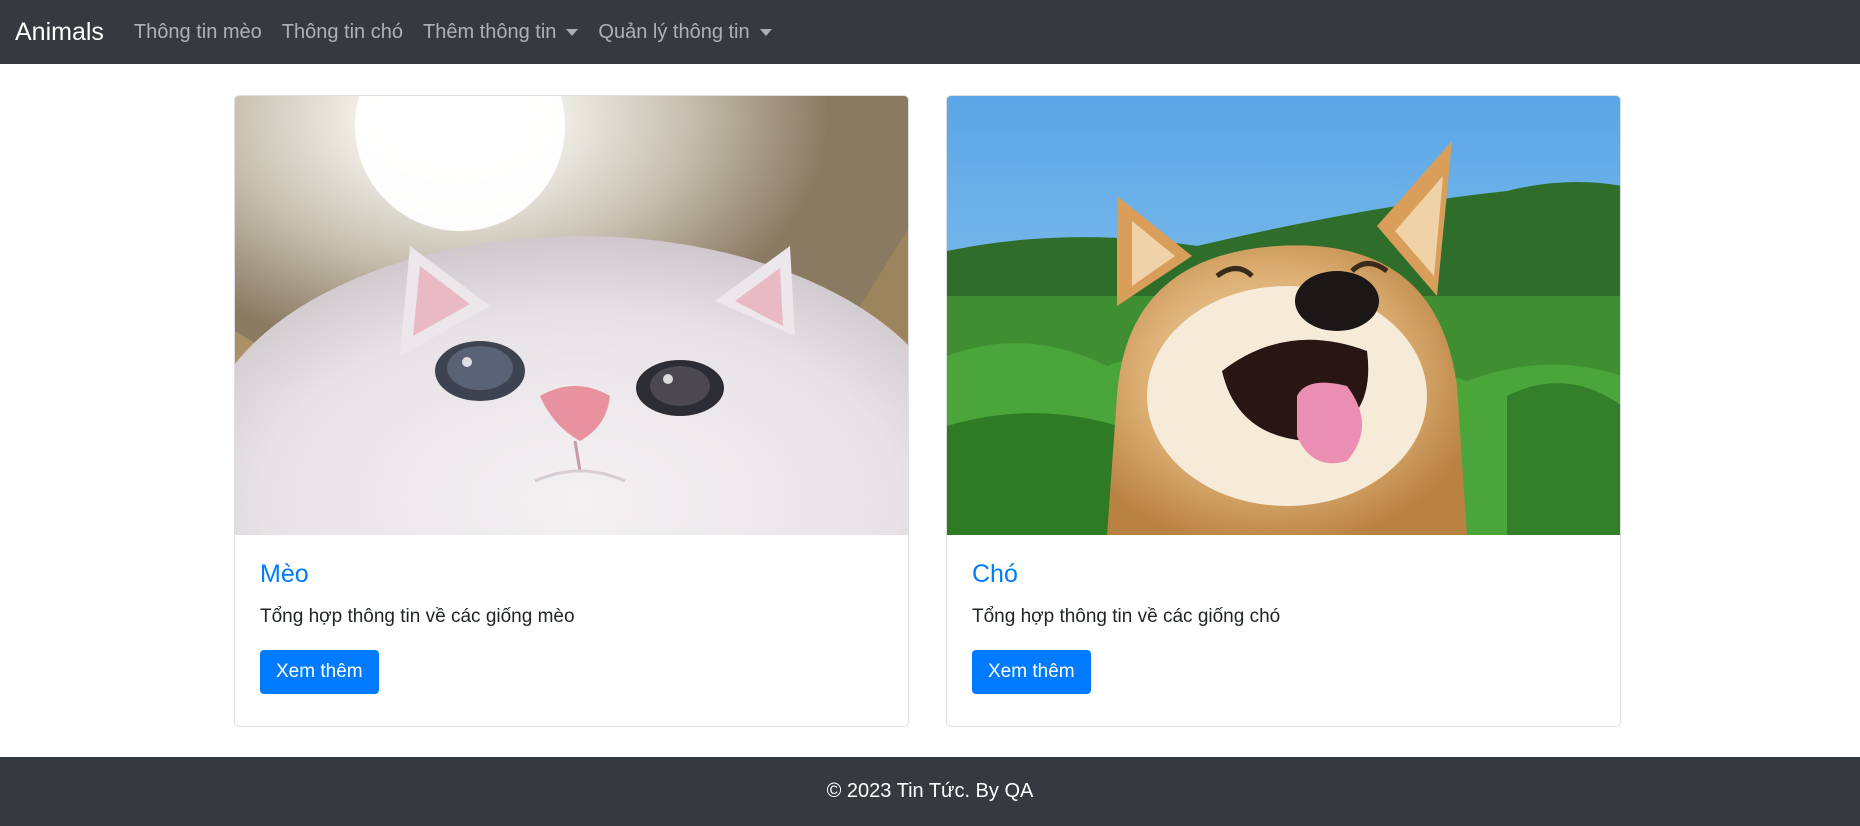 The height and width of the screenshot is (826, 1860). I want to click on nav-link-label: Thông tin chó, so click(342, 31).